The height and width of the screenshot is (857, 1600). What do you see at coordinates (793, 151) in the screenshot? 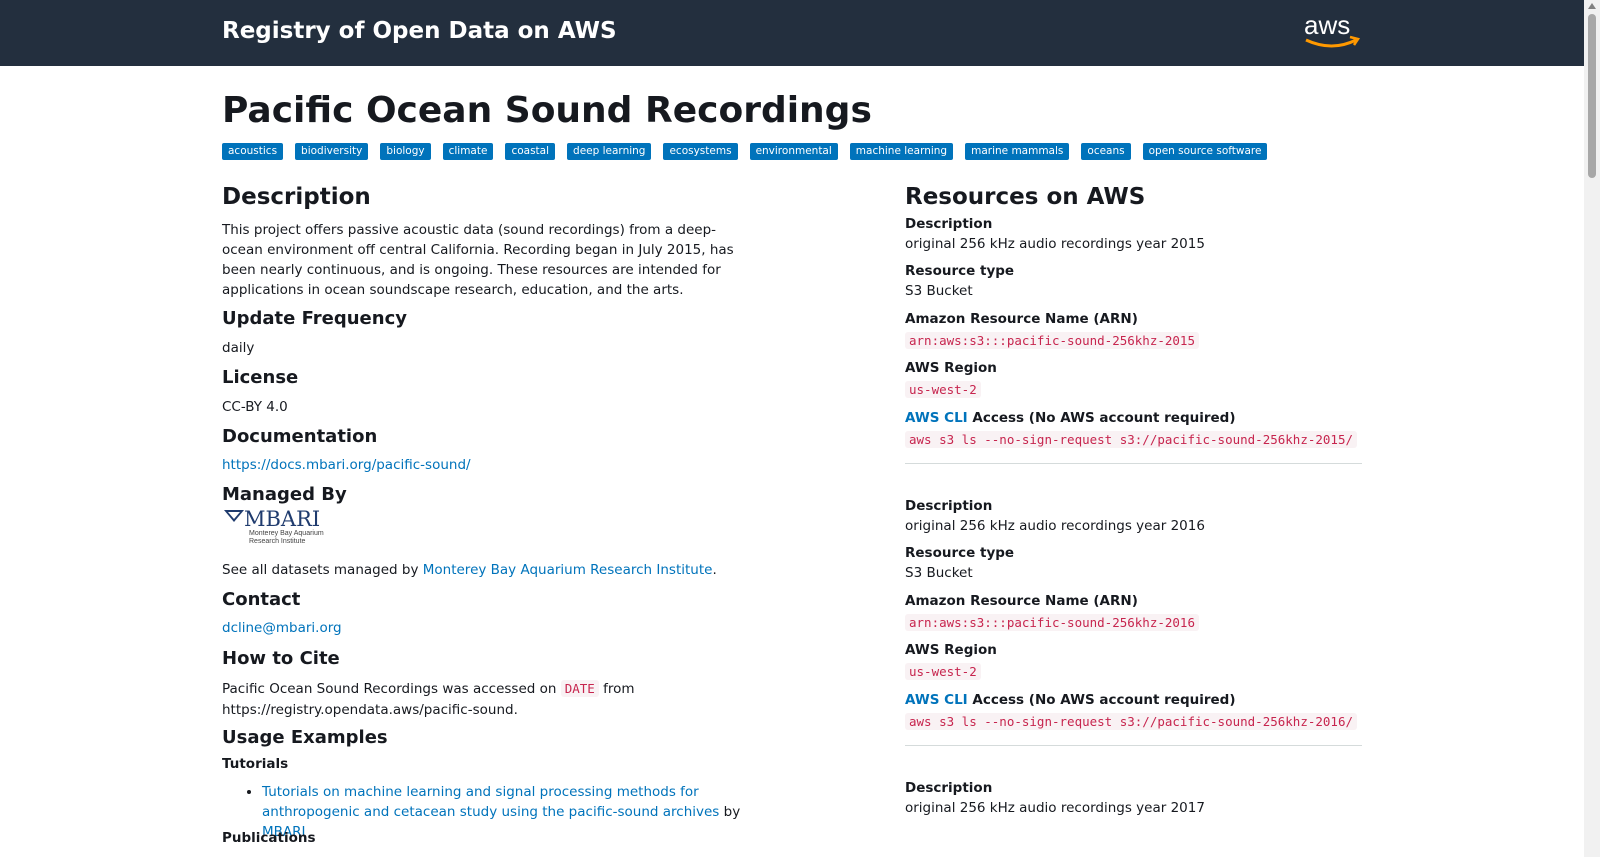
I see `tag-environmental: environmental` at bounding box center [793, 151].